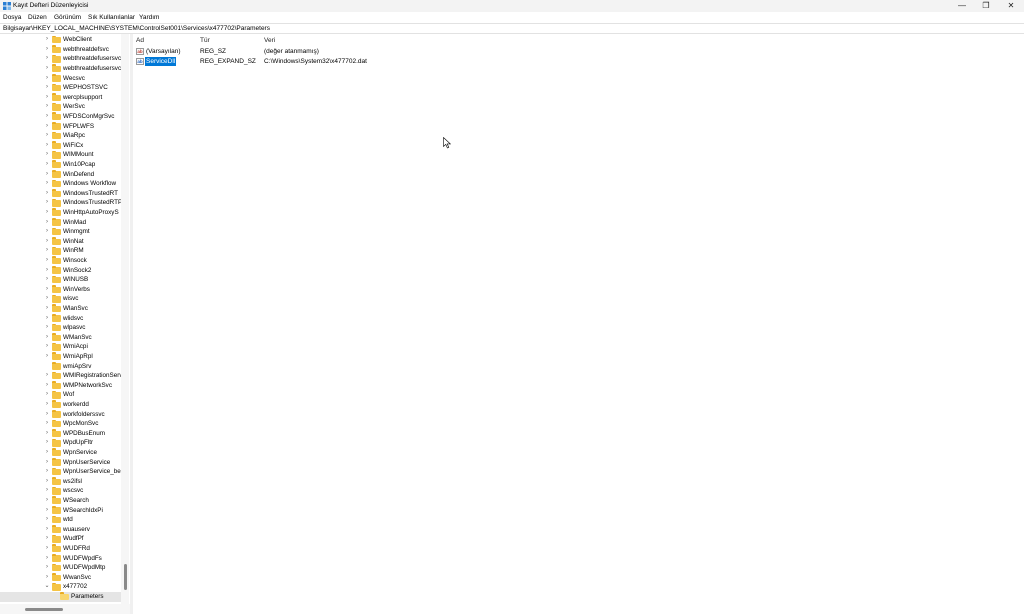 This screenshot has width=1024, height=614. Describe the element at coordinates (61, 347) in the screenshot. I see `tree-item: › WmiAcpi` at that location.